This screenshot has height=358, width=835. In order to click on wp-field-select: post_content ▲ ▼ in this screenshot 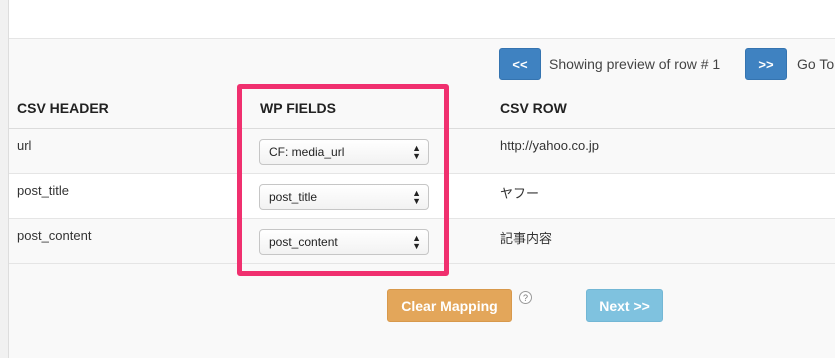, I will do `click(344, 242)`.